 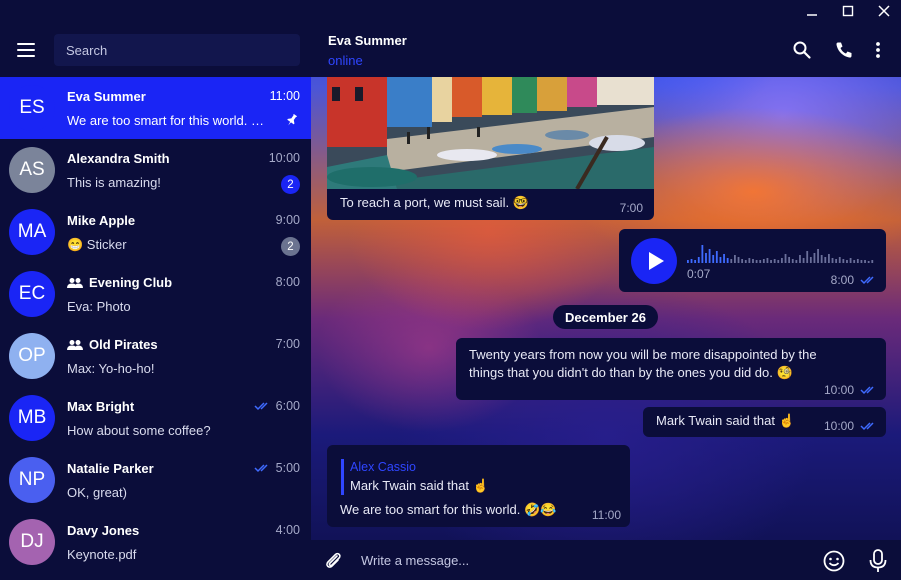 What do you see at coordinates (112, 344) in the screenshot?
I see `chat-name-row: Old Pirates` at bounding box center [112, 344].